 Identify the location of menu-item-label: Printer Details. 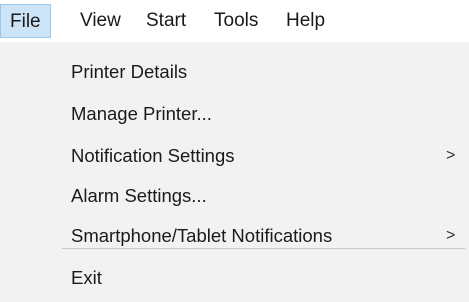
(129, 71).